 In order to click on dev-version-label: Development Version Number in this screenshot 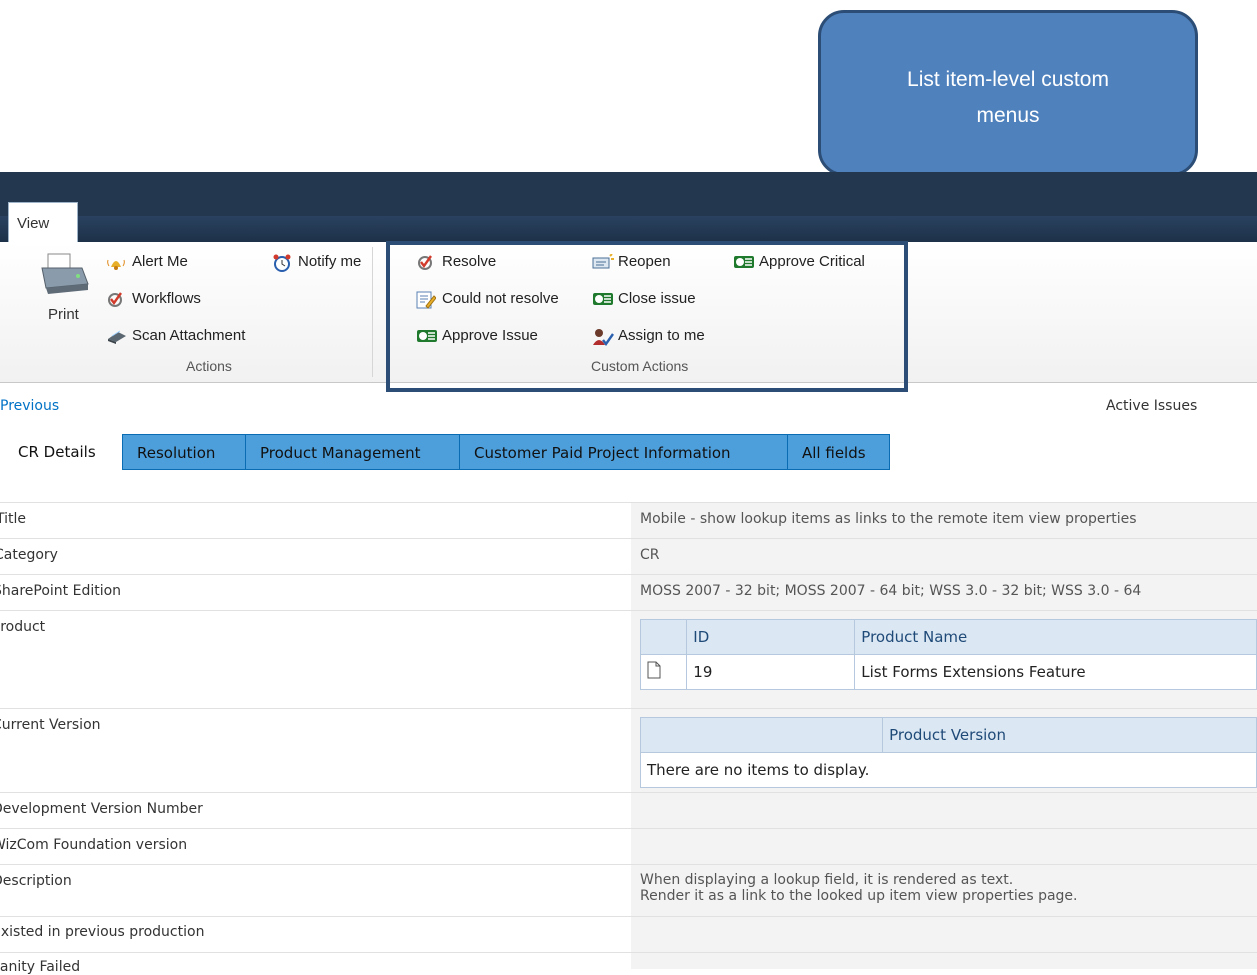, I will do `click(101, 809)`.